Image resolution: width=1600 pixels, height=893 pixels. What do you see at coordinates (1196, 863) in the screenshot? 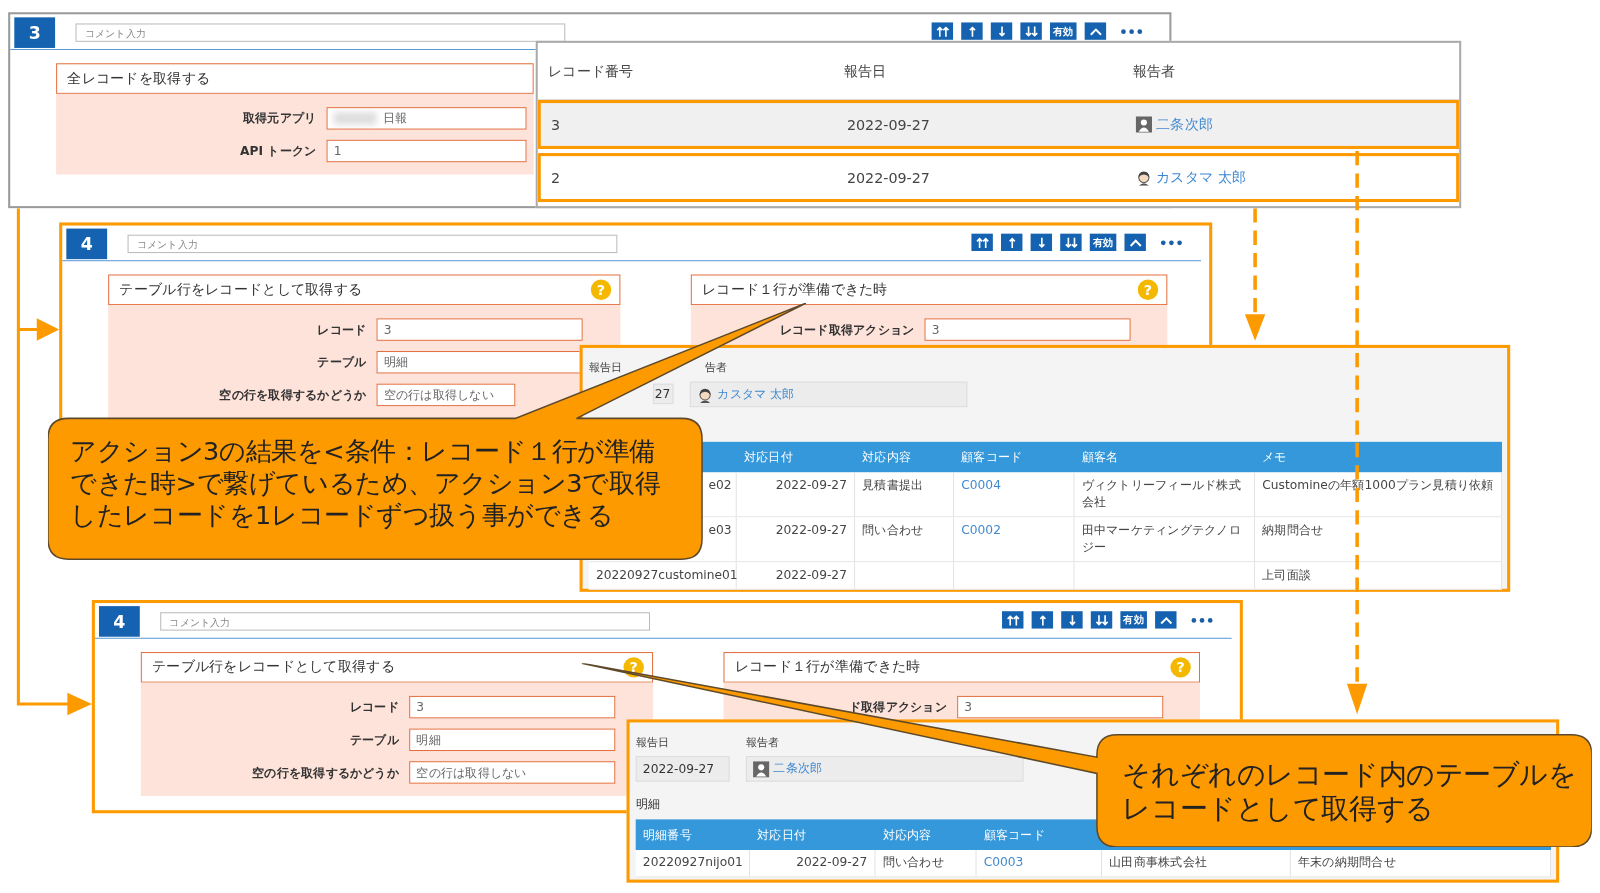
I see `table-cell: 山田商事株式会社` at bounding box center [1196, 863].